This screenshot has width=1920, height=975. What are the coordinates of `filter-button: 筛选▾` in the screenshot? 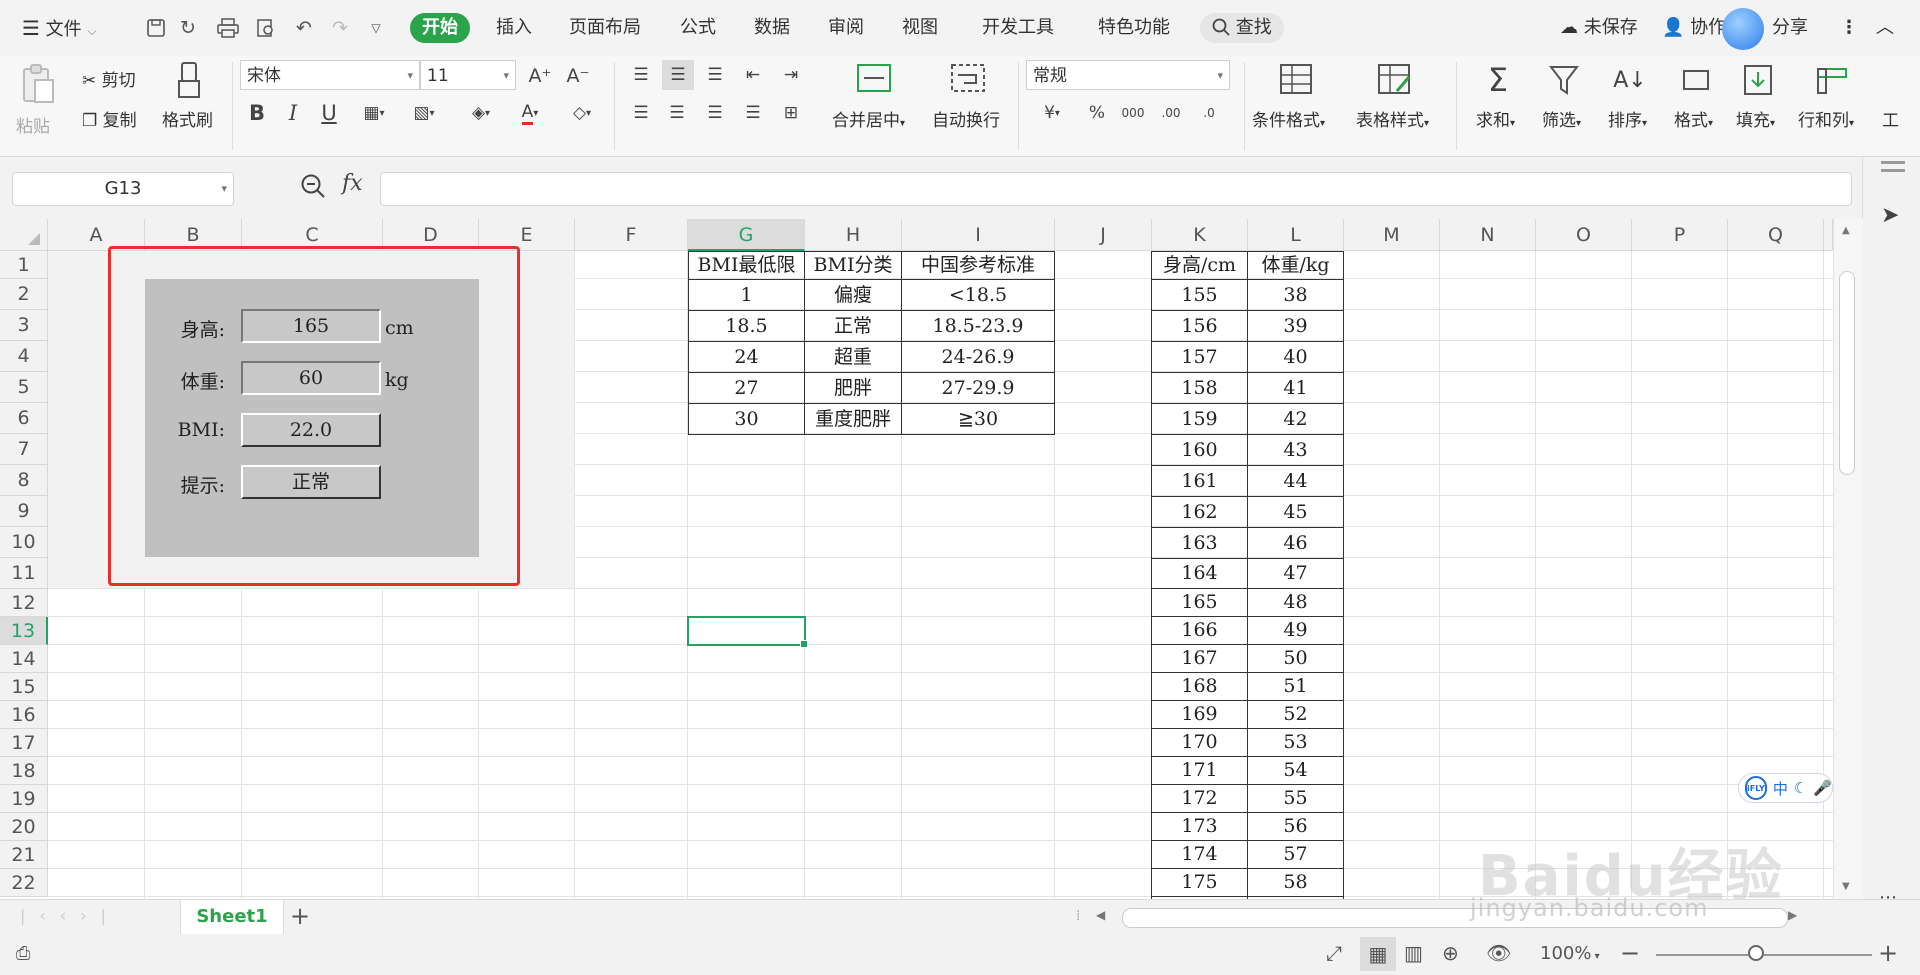 It's located at (1561, 118).